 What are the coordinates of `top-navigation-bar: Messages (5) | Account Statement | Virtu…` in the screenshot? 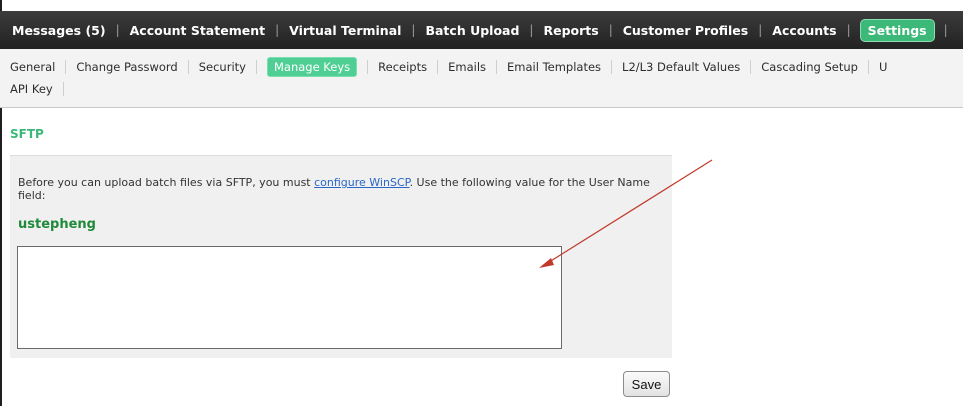 It's located at (481, 30).